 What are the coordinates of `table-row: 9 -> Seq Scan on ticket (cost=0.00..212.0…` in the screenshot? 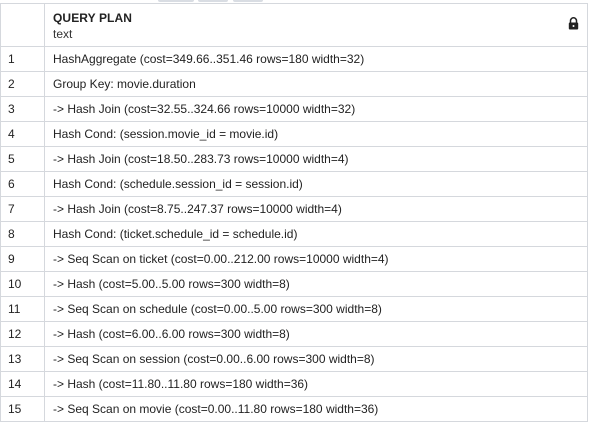 It's located at (294, 259).